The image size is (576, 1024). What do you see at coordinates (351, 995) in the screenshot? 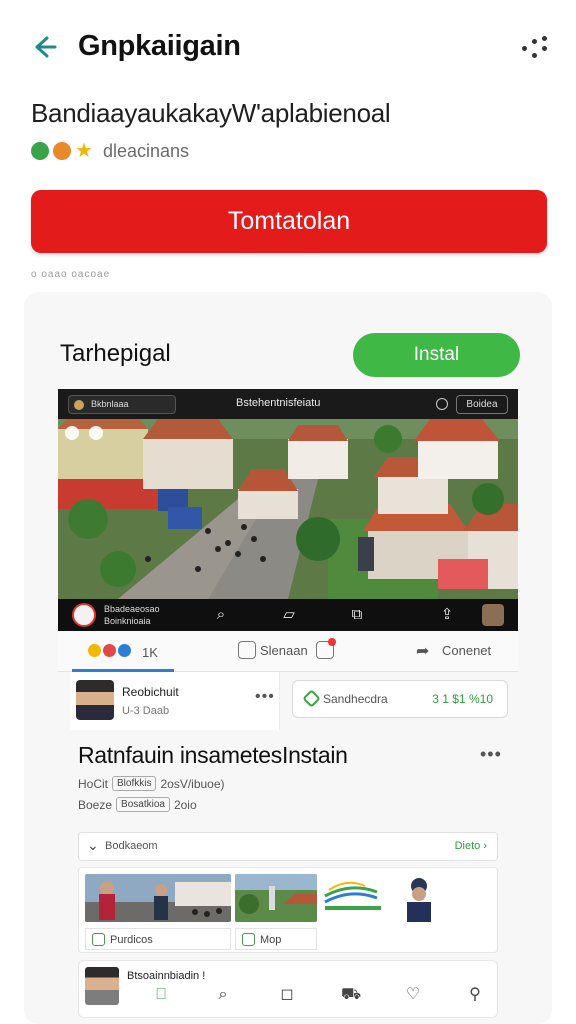
I see `car-icon: ⛟` at bounding box center [351, 995].